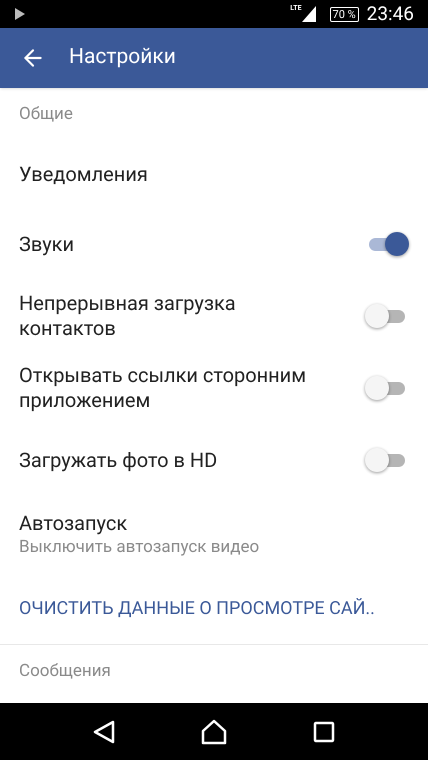  What do you see at coordinates (46, 114) in the screenshot?
I see `section-header: Общие` at bounding box center [46, 114].